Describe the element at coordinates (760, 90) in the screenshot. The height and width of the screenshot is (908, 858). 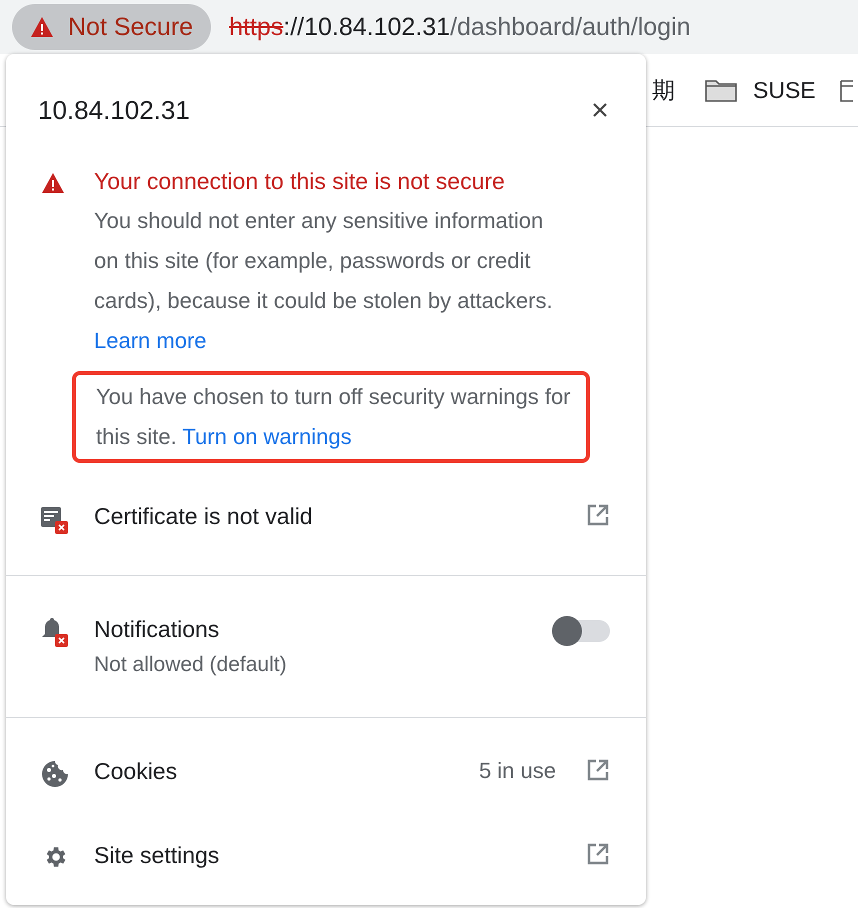
I see `bookmark: SUSE` at that location.